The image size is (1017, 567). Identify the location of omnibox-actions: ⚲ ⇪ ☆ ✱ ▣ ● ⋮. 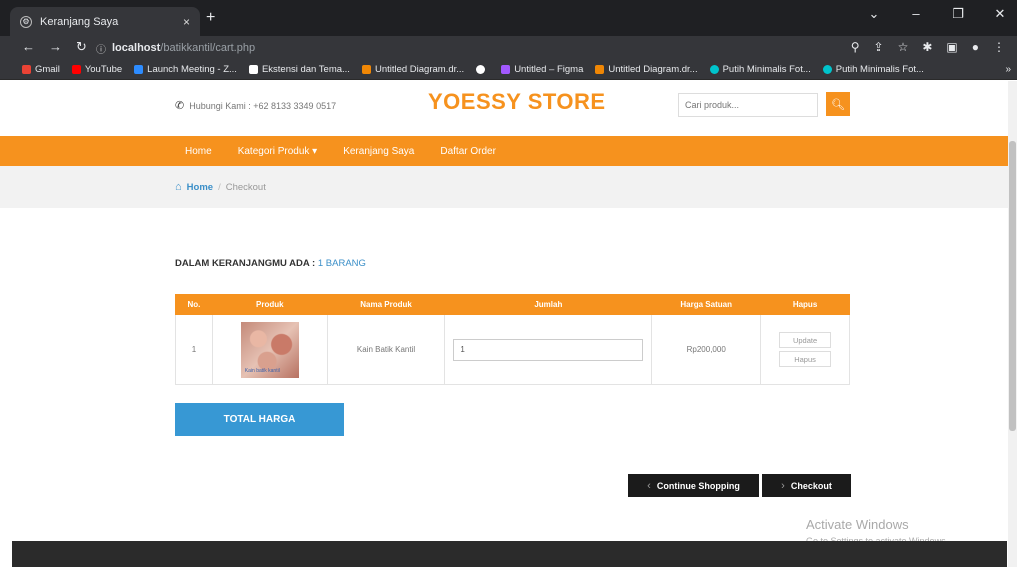
(928, 47).